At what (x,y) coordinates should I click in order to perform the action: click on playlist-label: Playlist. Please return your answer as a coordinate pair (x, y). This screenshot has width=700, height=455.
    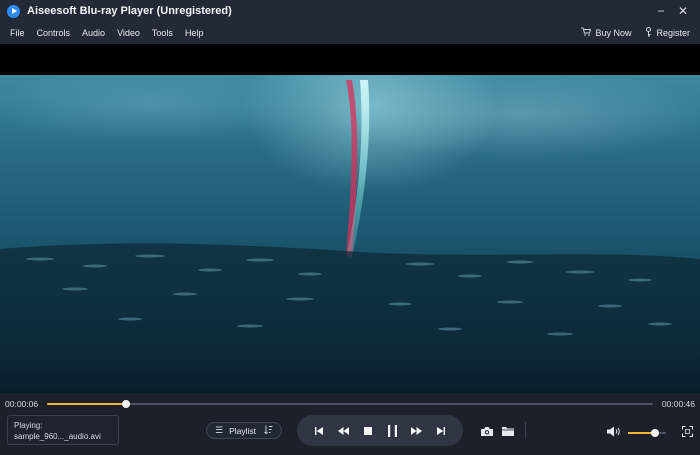
    Looking at the image, I should click on (242, 430).